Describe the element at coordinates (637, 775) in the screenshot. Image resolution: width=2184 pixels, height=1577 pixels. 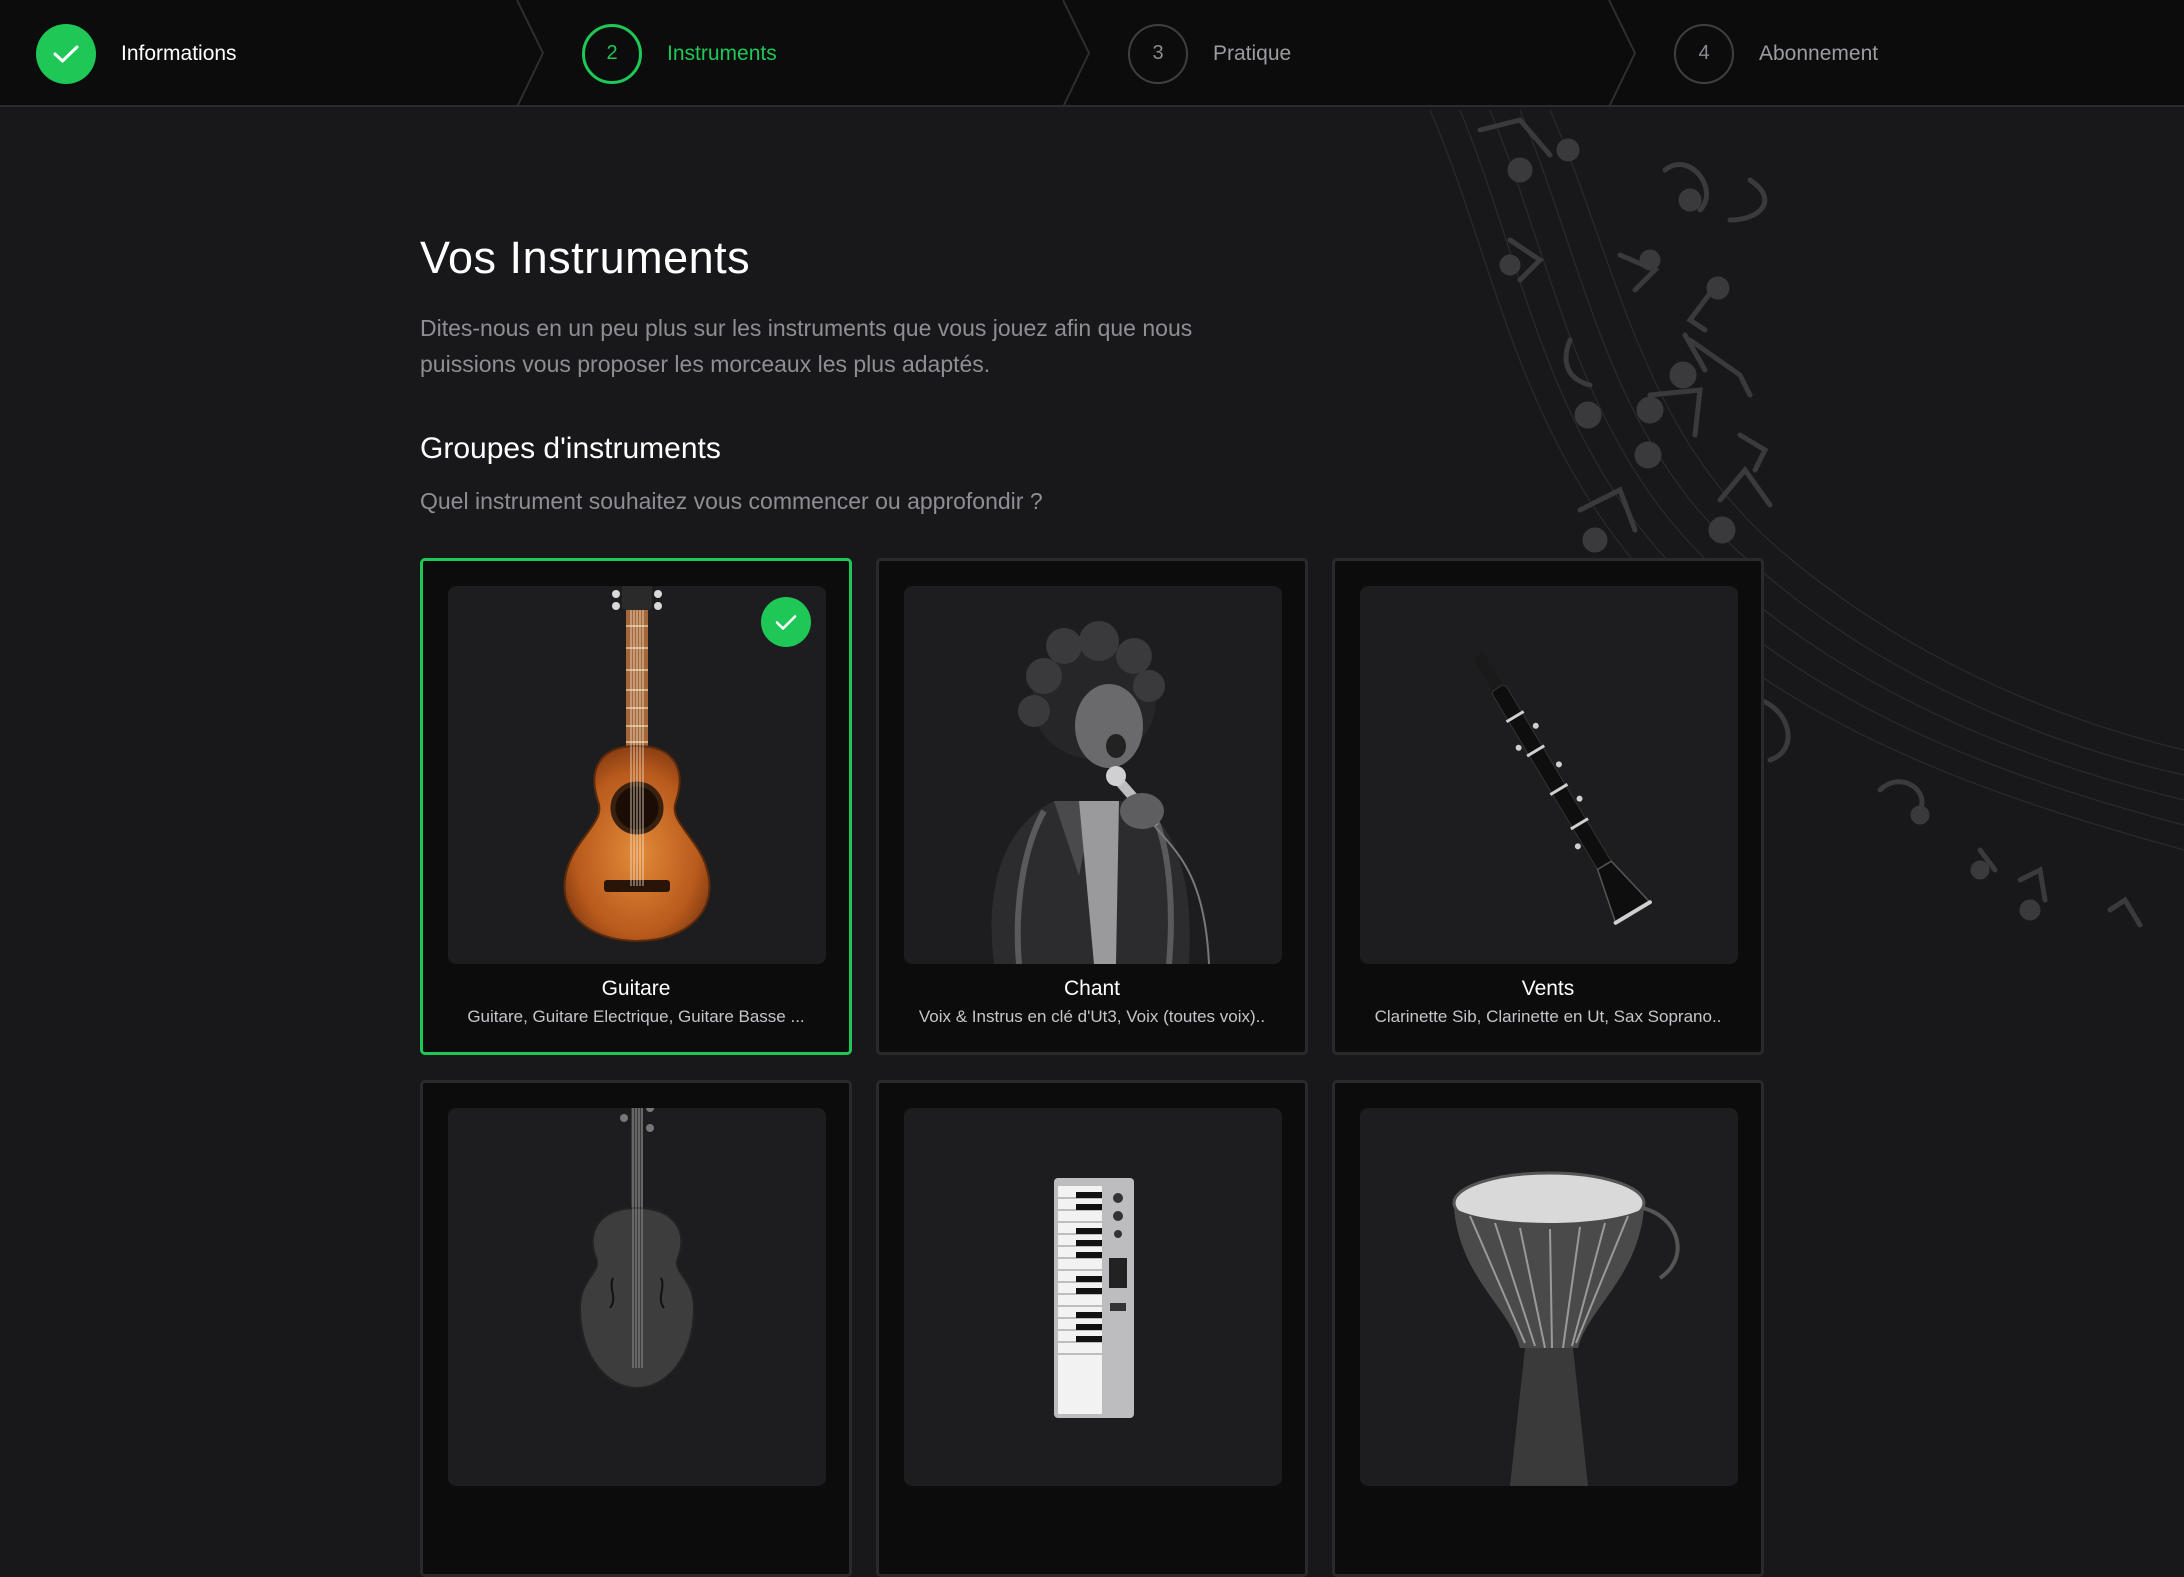
I see `guitar-image` at that location.